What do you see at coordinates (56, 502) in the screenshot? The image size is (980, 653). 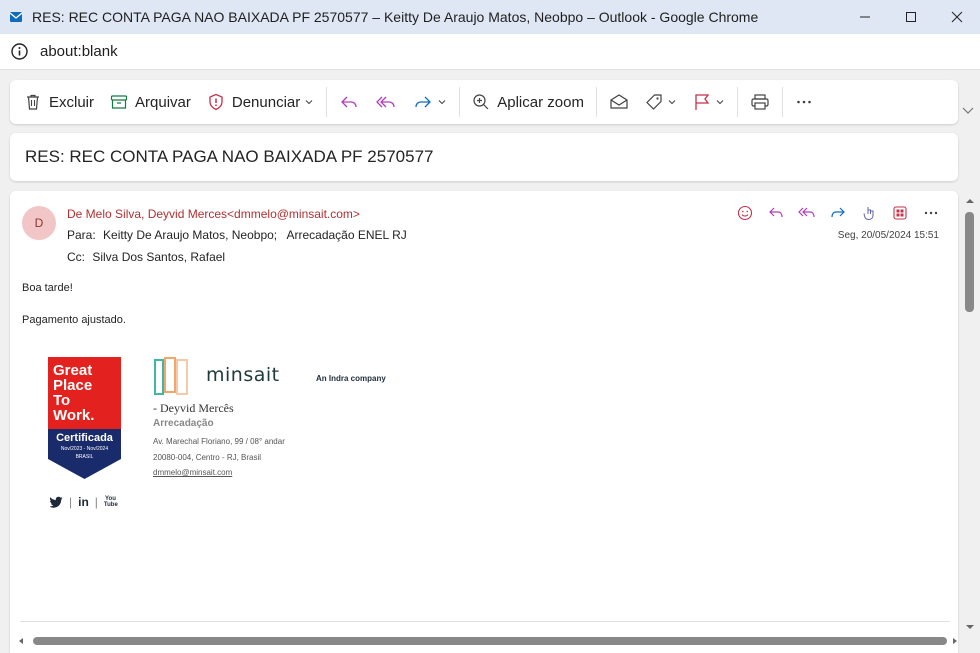 I see `twitter-icon` at bounding box center [56, 502].